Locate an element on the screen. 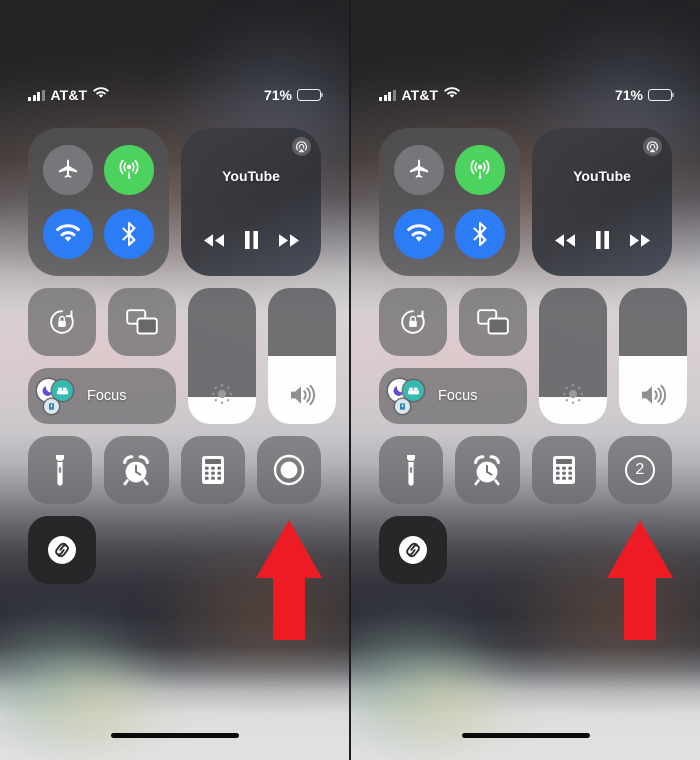 The height and width of the screenshot is (760, 700). screen-record-icon is located at coordinates (289, 470).